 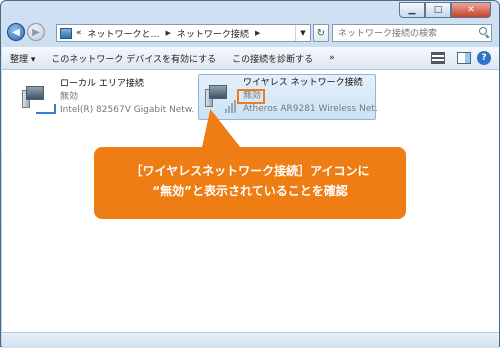 I want to click on organize-menu: 整理 ▾, so click(x=22, y=58).